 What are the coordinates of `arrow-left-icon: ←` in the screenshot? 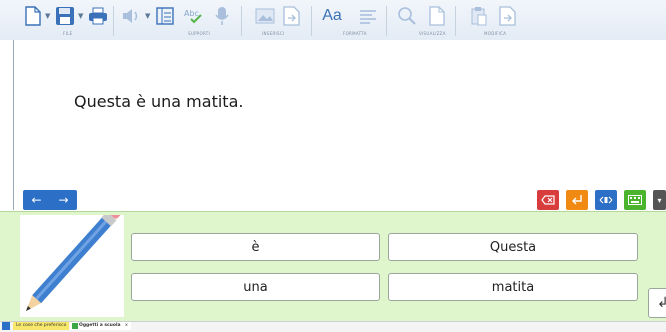 It's located at (36, 200).